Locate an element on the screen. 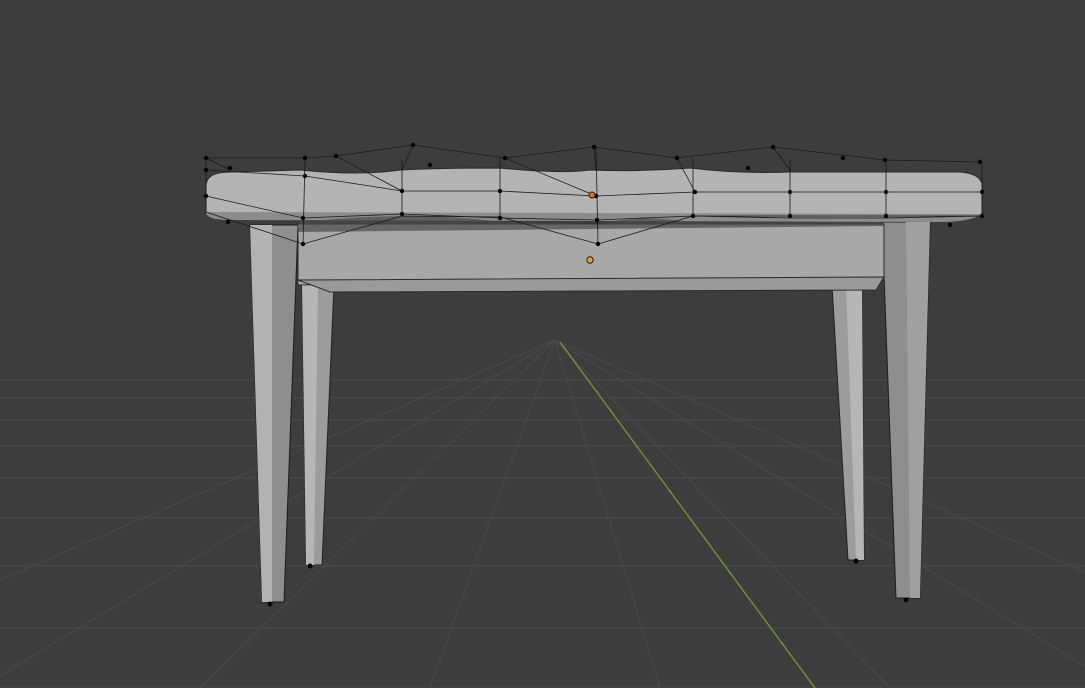  object-origin is located at coordinates (592, 195).